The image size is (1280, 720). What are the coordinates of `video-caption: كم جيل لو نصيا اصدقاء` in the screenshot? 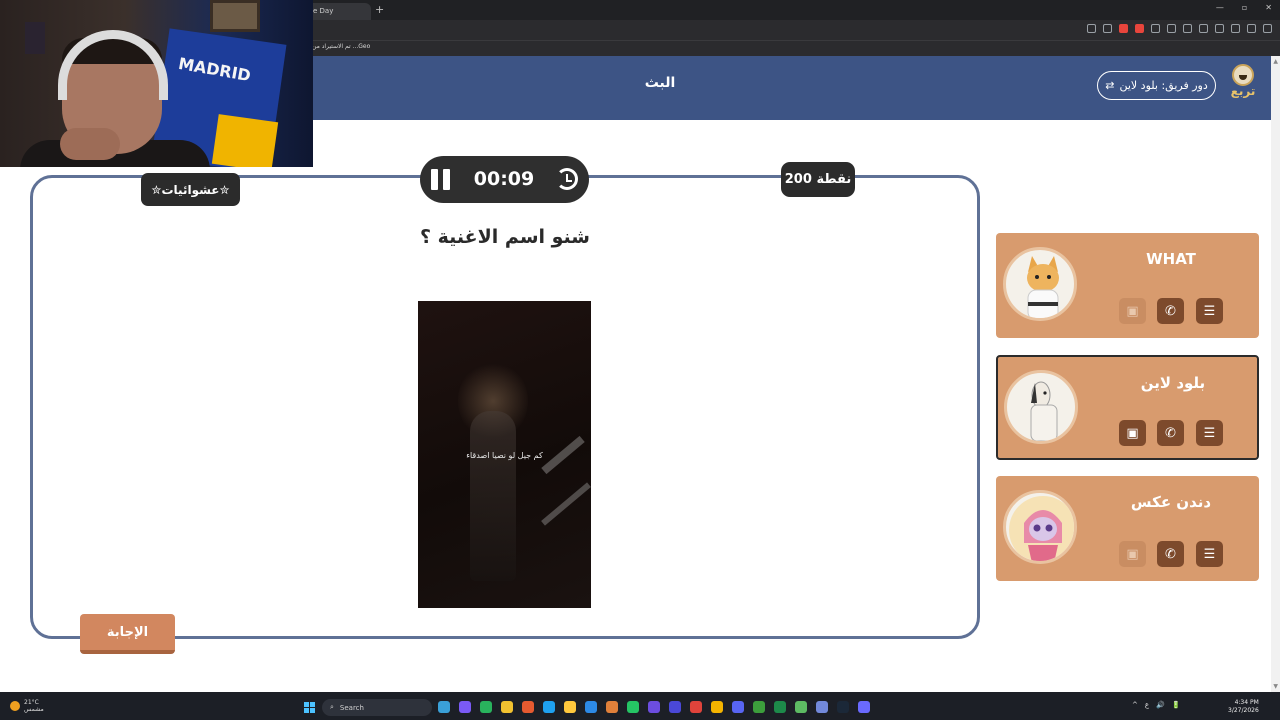 It's located at (504, 455).